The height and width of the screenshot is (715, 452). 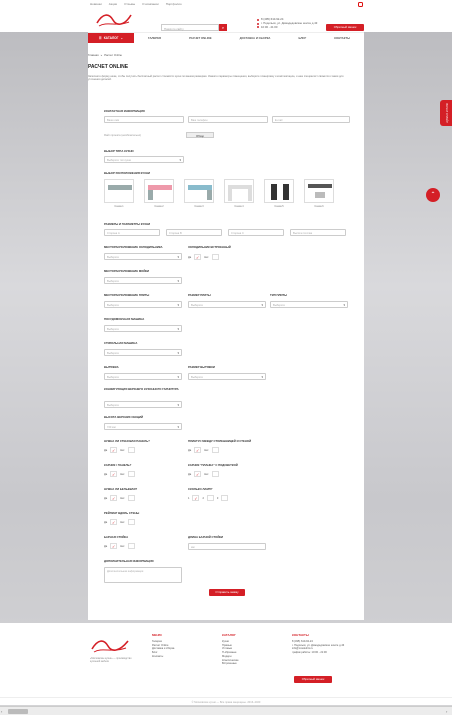 I want to click on scroll-up-icon: ⌃, so click(x=433, y=195).